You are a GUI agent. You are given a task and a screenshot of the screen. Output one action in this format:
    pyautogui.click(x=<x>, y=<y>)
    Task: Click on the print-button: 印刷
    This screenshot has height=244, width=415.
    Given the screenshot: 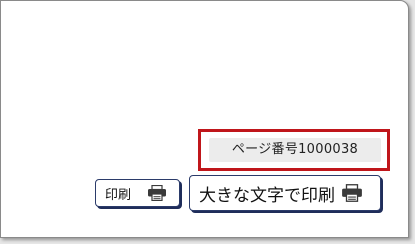 What is the action you would take?
    pyautogui.click(x=137, y=193)
    